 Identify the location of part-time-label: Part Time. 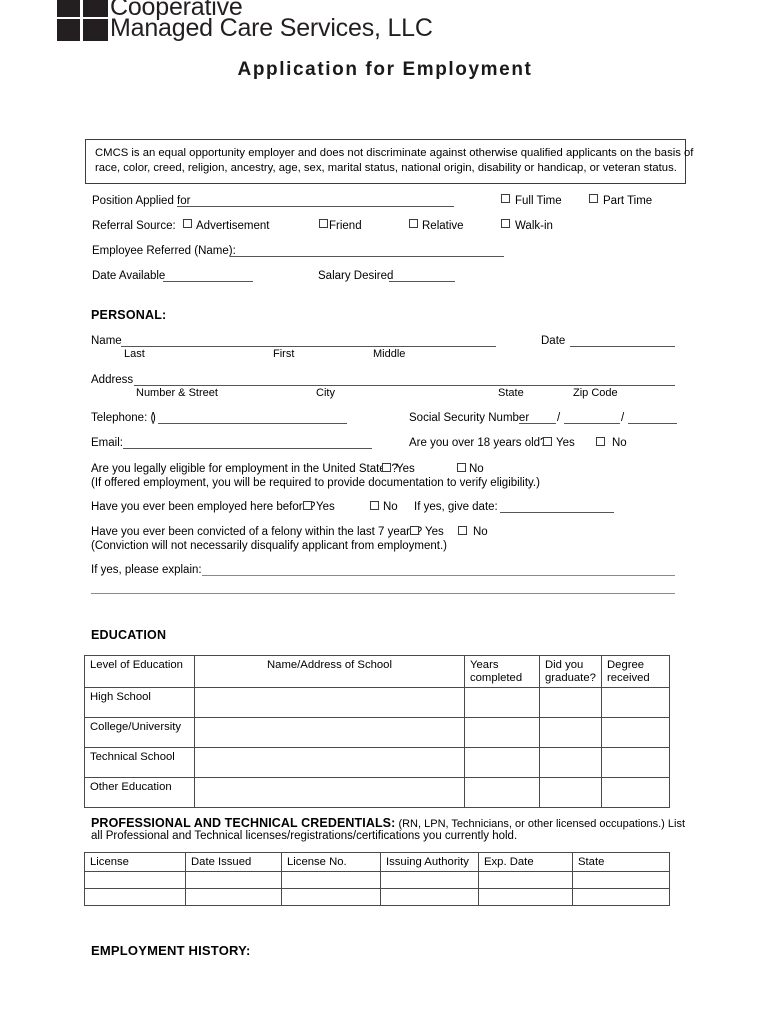
(628, 201).